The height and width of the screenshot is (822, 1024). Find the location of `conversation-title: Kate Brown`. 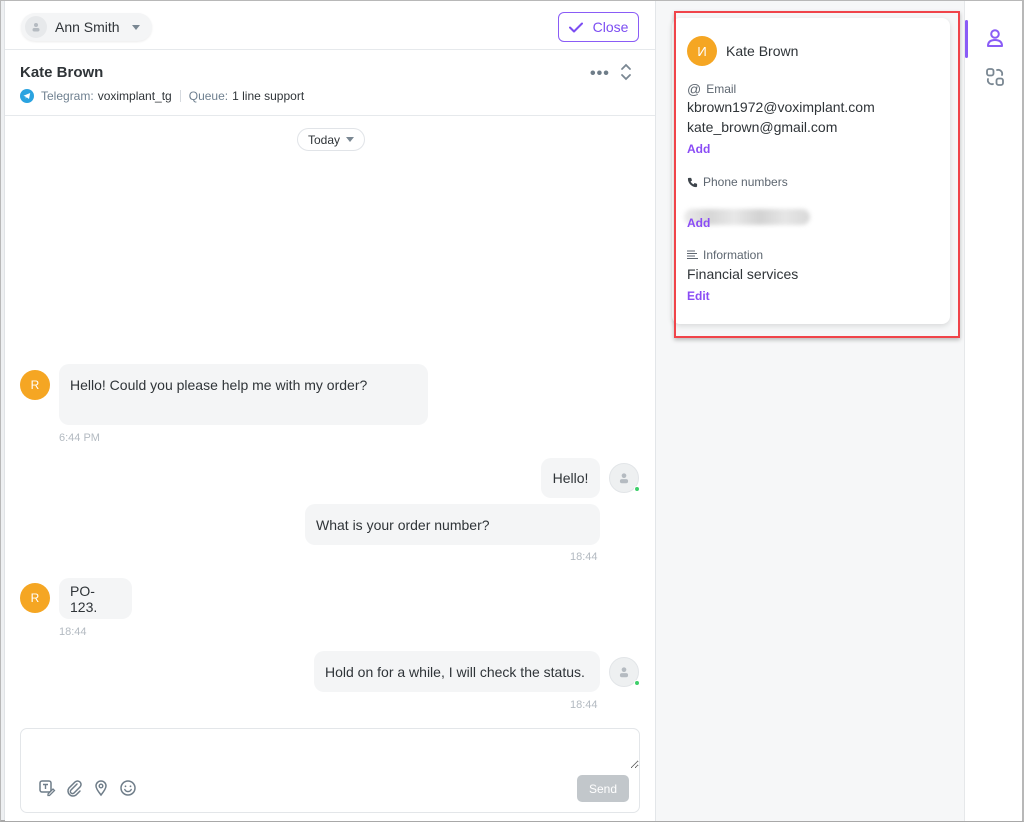

conversation-title: Kate Brown is located at coordinates (62, 72).